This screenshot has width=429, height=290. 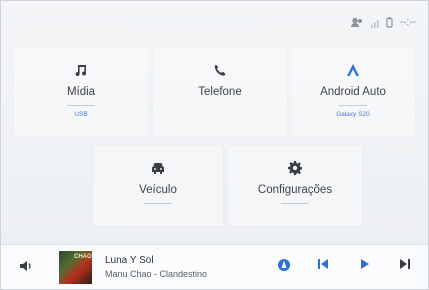 I want to click on media-label: Mídia, so click(x=81, y=92).